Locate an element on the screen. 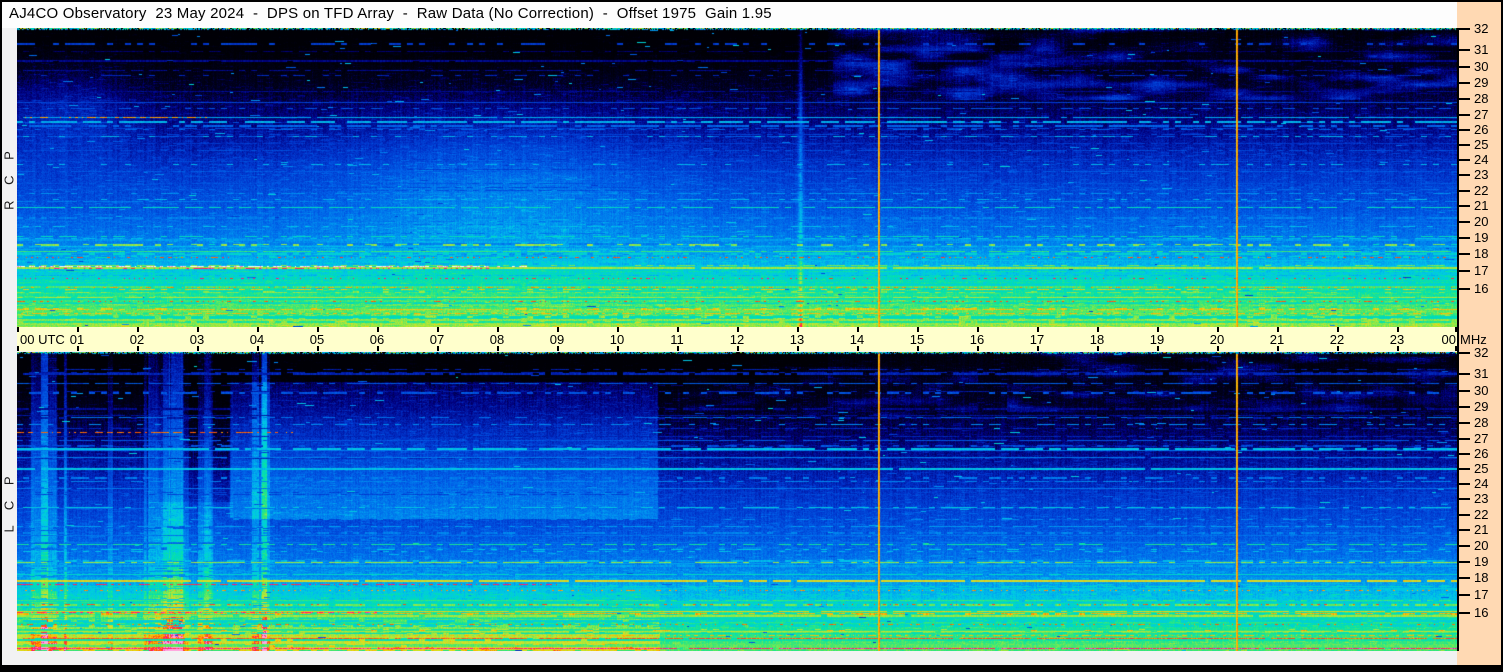 This screenshot has width=1503, height=672. hour-label: 06 is located at coordinates (377, 339).